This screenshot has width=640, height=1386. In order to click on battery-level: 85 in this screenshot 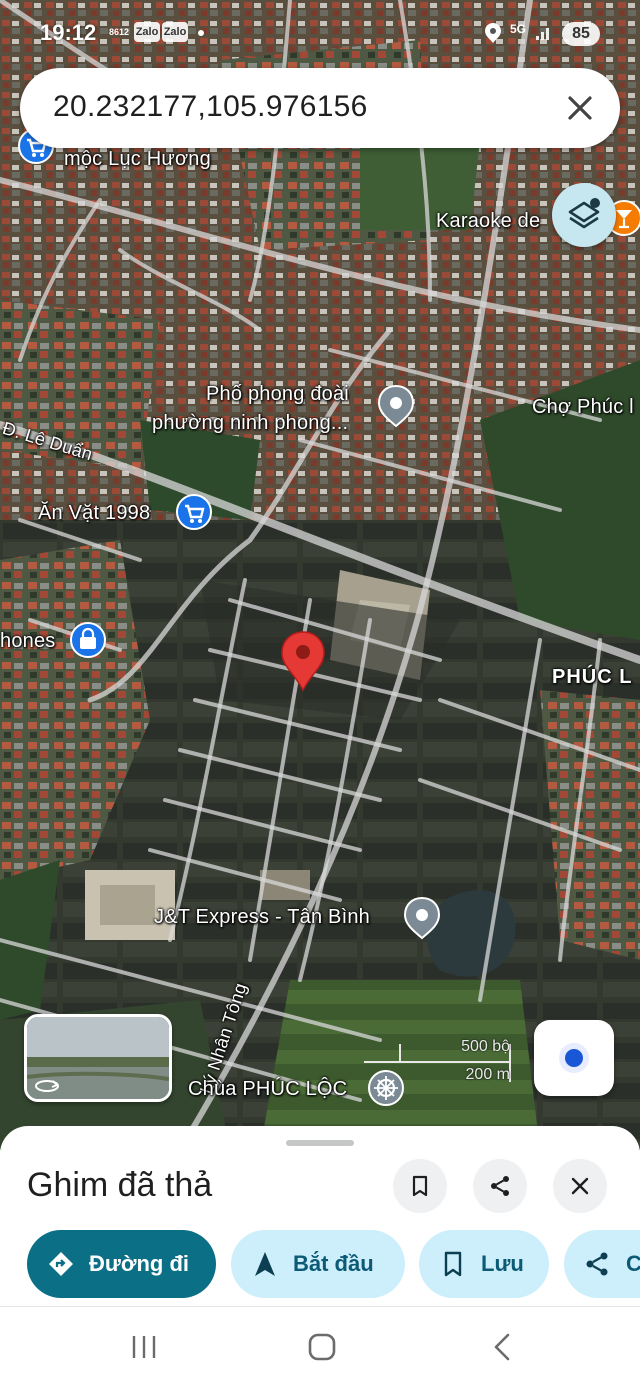, I will do `click(581, 34)`.